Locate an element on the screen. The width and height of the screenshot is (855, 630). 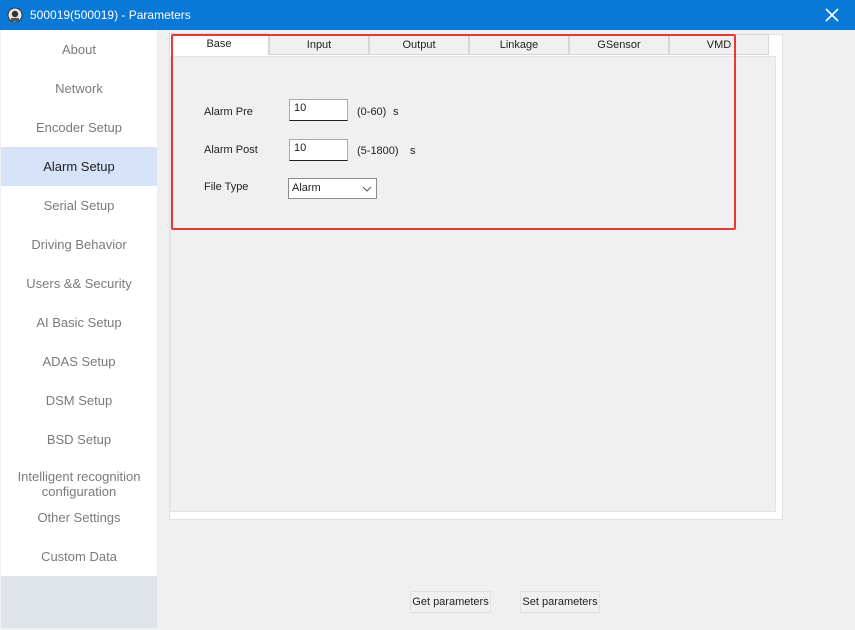
close-icon is located at coordinates (832, 15).